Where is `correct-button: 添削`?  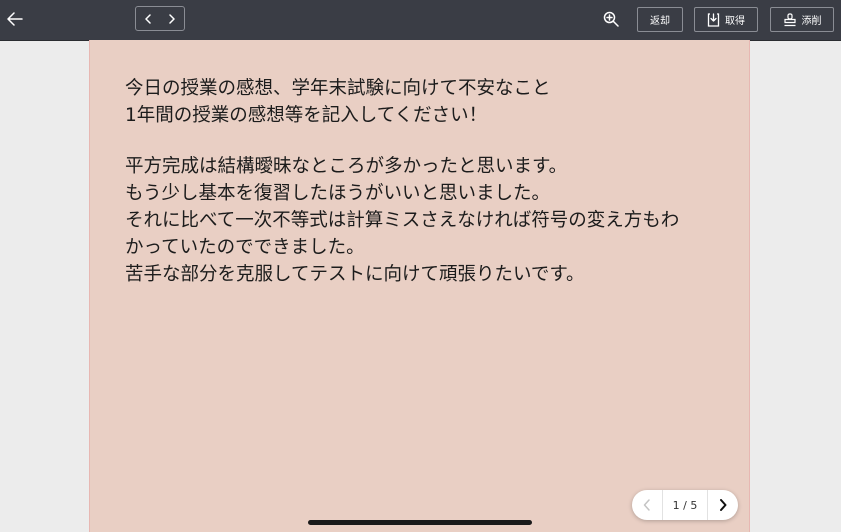
correct-button: 添削 is located at coordinates (802, 19).